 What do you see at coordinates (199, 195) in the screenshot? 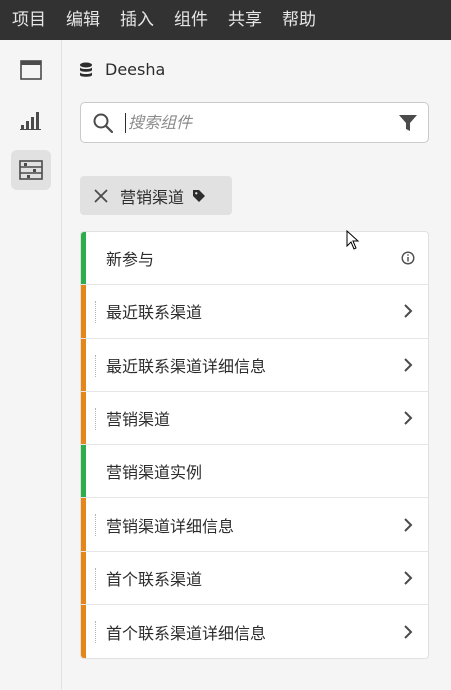
I see `tag-icon` at bounding box center [199, 195].